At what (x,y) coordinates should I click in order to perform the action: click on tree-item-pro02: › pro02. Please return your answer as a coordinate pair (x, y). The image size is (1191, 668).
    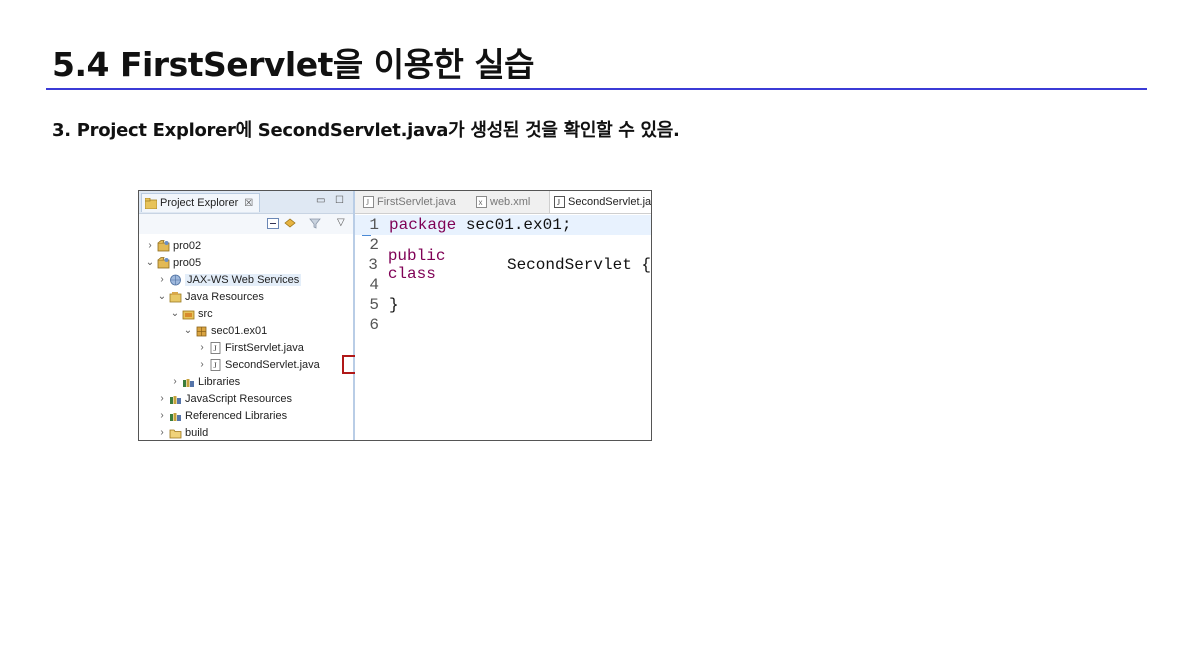
    Looking at the image, I should click on (173, 245).